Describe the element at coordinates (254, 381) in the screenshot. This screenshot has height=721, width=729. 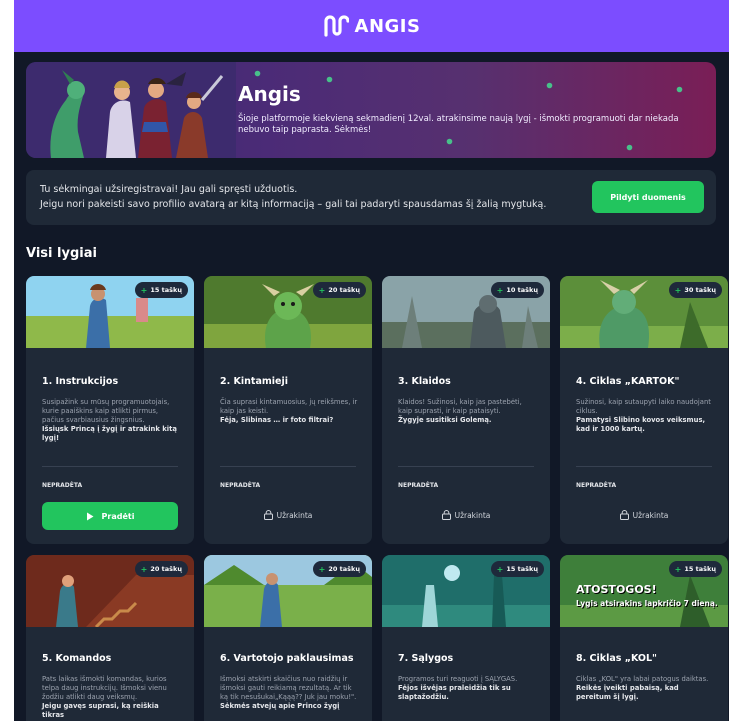
I see `level-title: 2. Kintamieji` at that location.